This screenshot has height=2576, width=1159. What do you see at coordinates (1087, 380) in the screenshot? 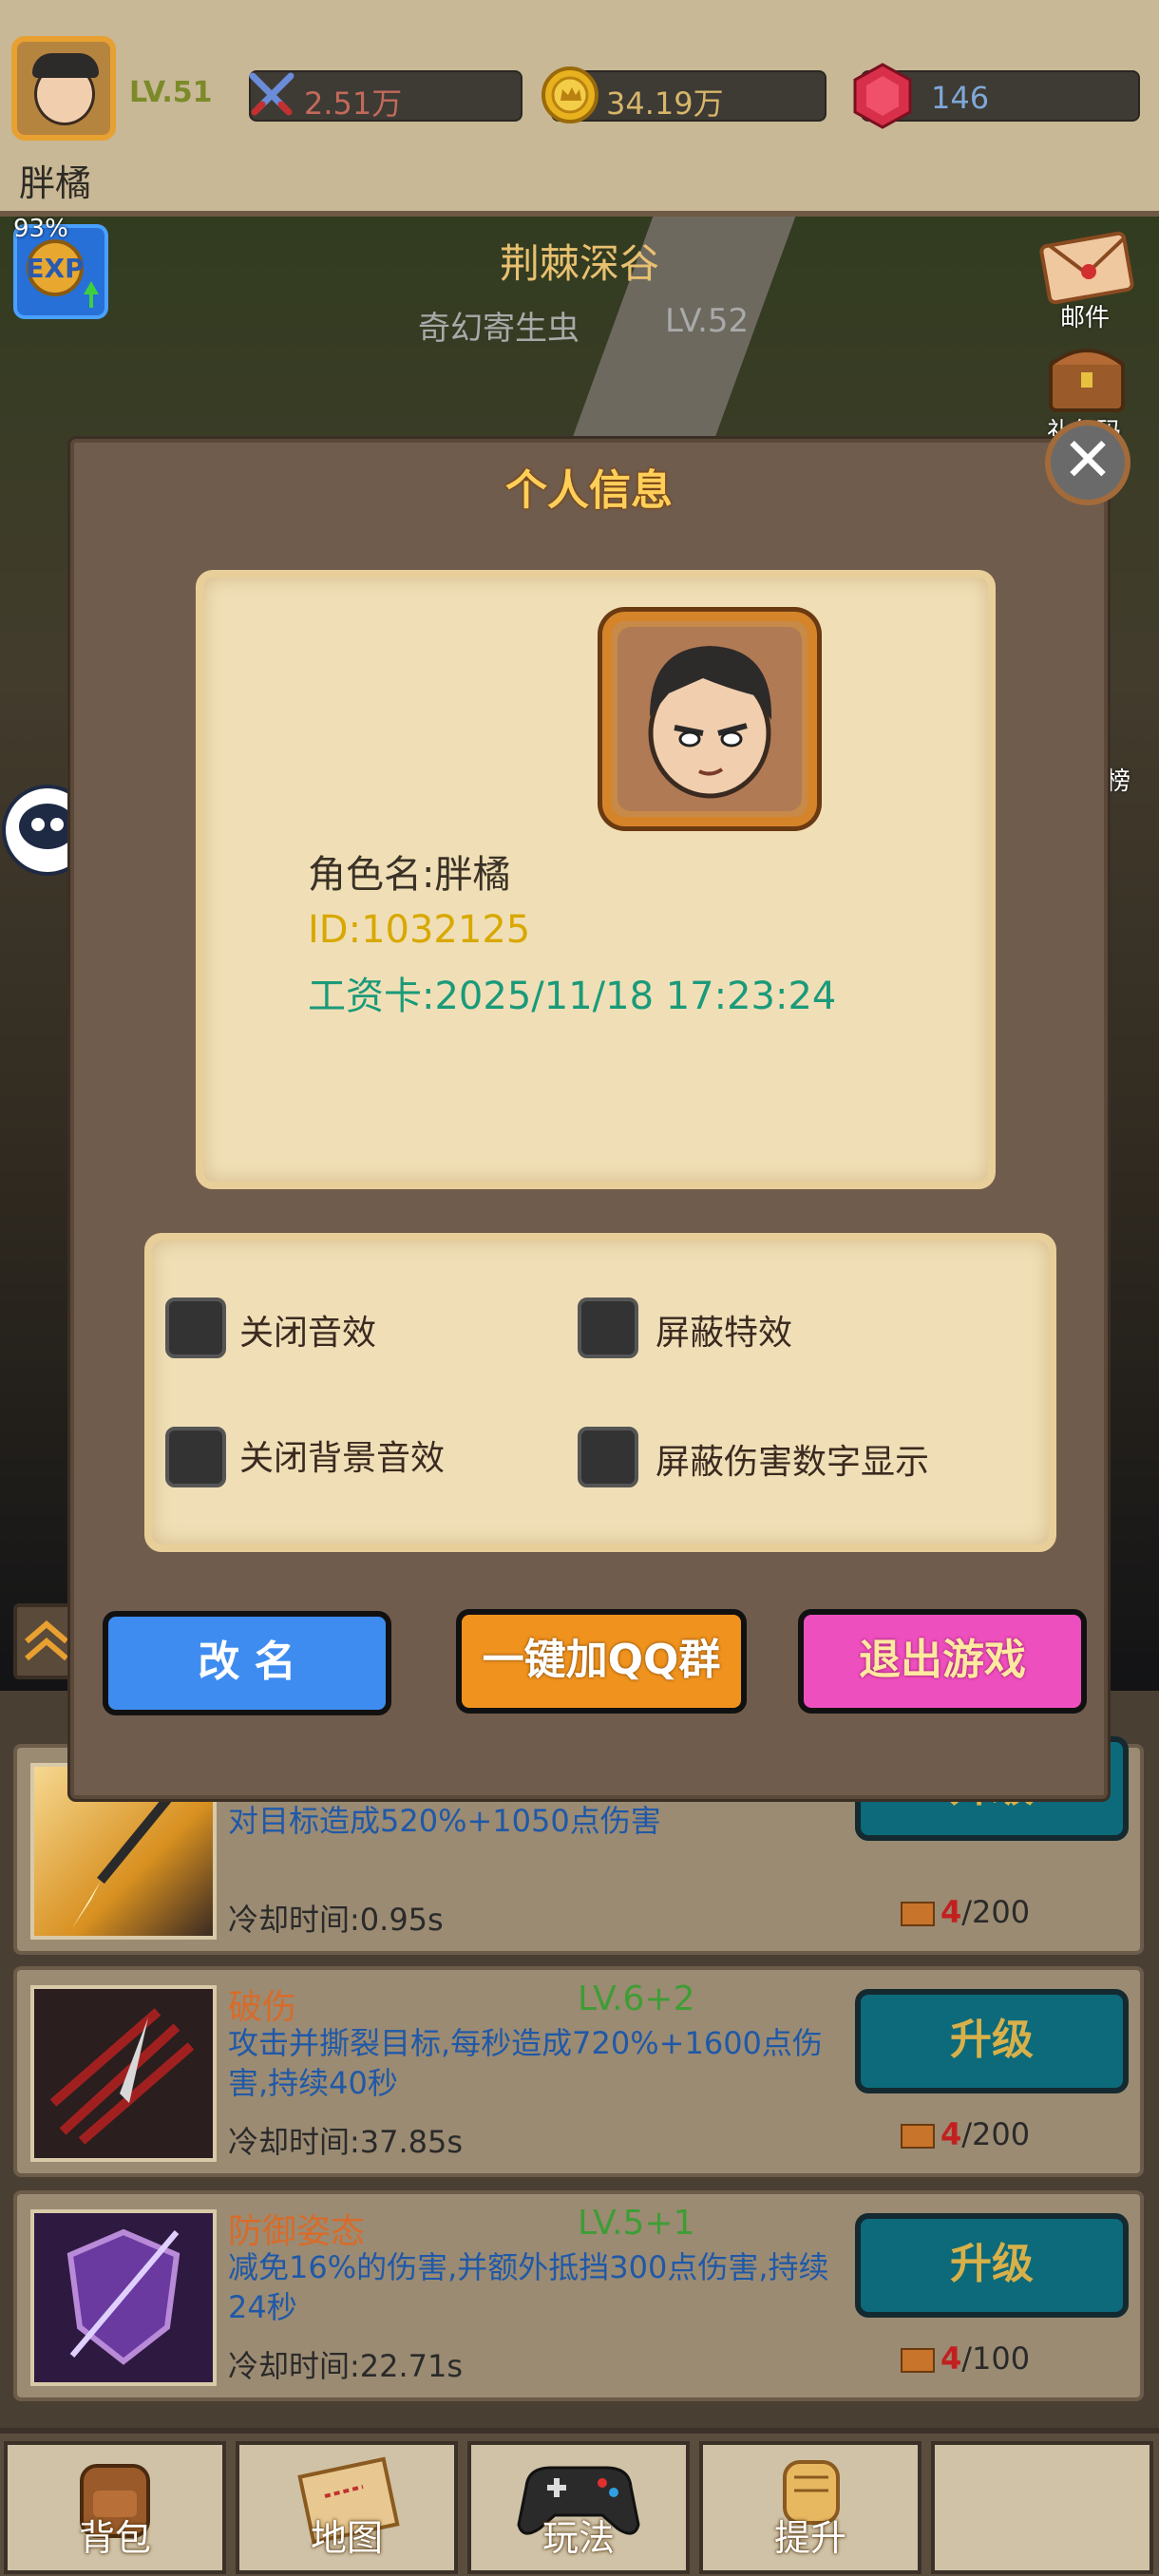
I see `treasure-chest-icon` at bounding box center [1087, 380].